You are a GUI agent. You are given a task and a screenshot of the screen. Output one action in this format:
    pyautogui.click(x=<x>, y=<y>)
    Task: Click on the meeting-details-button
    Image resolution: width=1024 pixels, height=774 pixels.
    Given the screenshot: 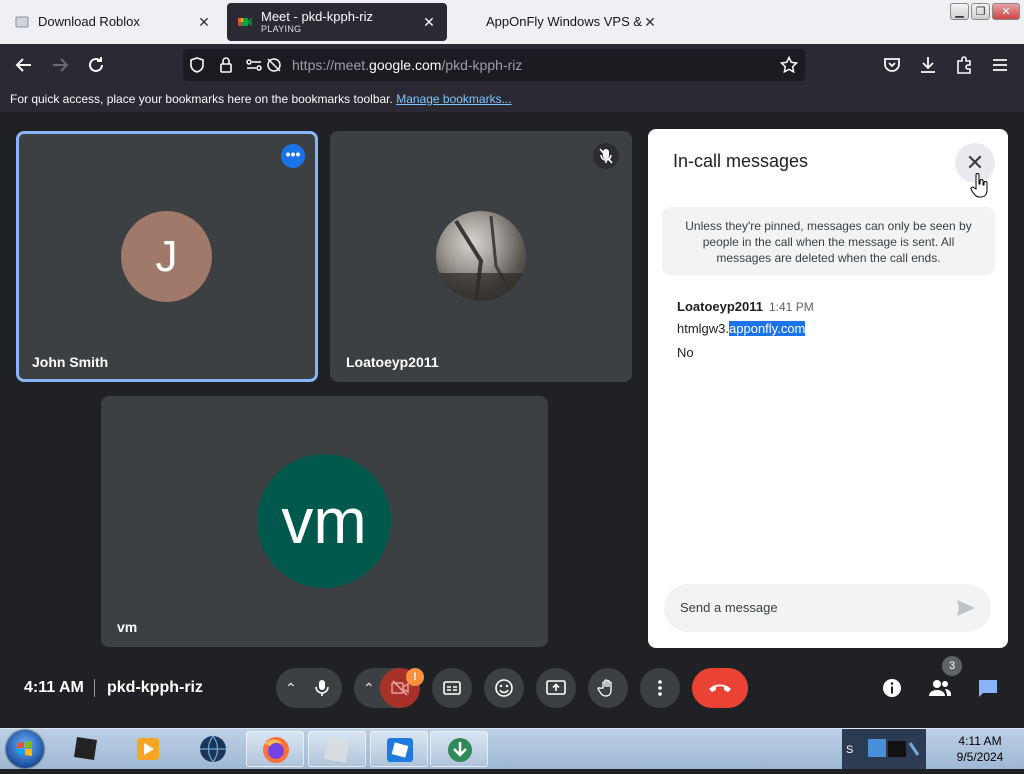 What is the action you would take?
    pyautogui.click(x=892, y=688)
    